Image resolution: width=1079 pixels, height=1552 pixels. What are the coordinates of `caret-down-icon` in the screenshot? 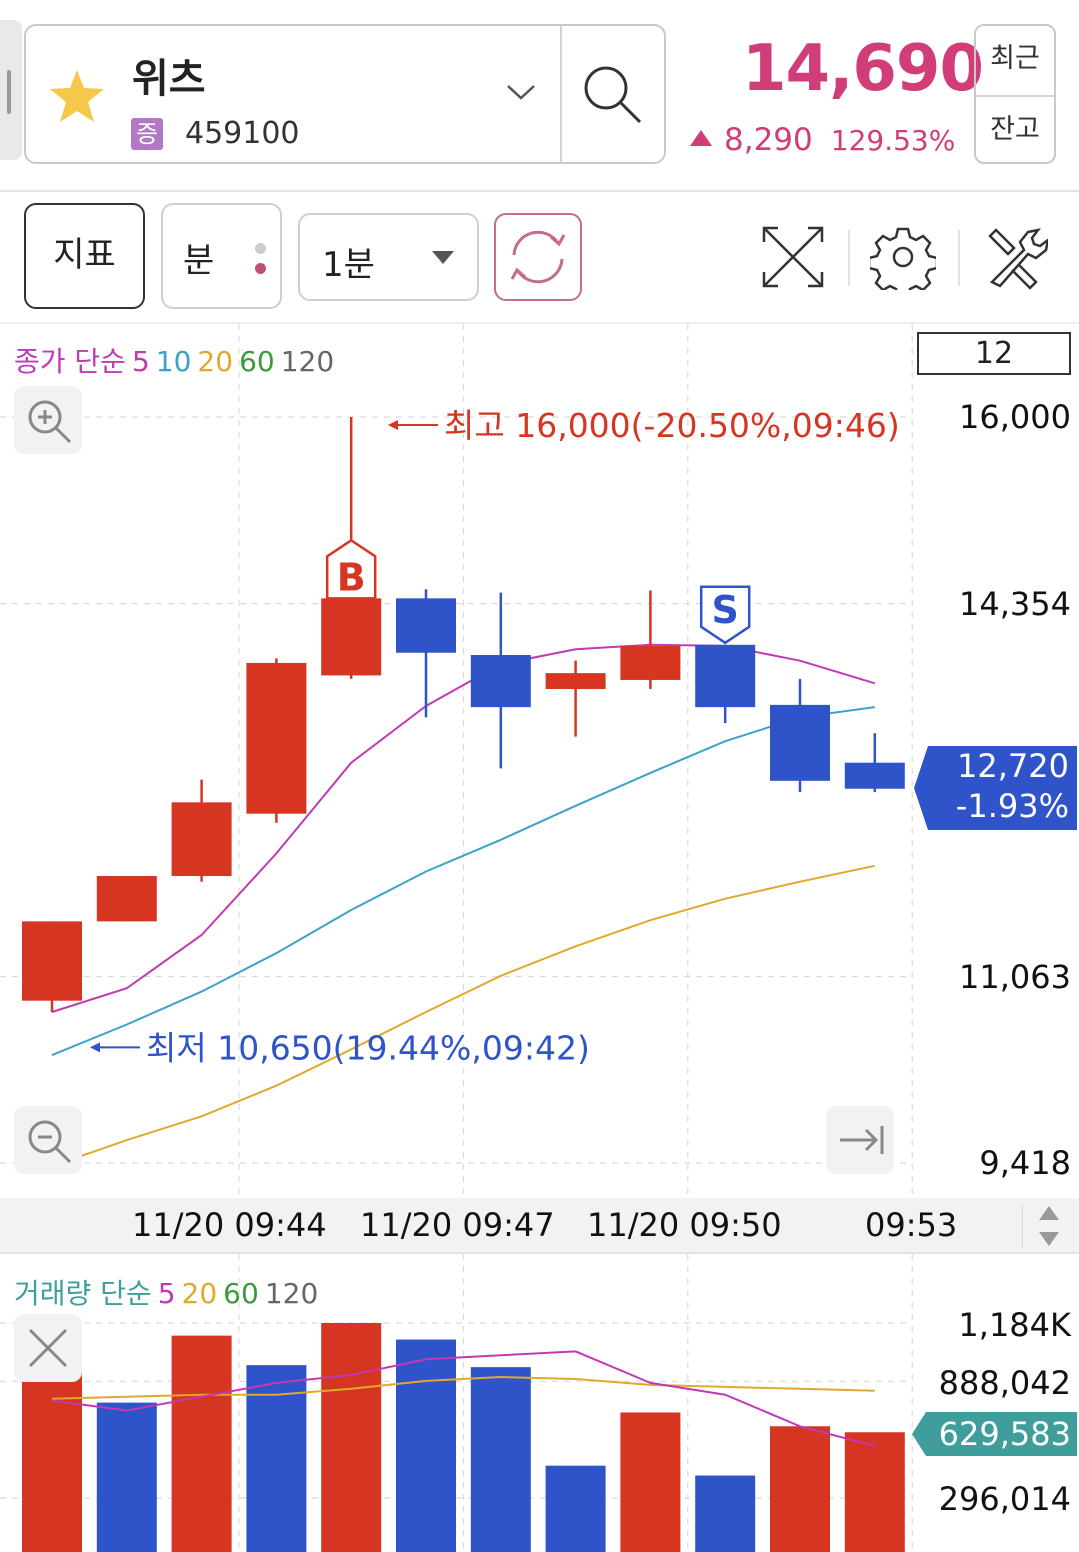 It's located at (443, 257).